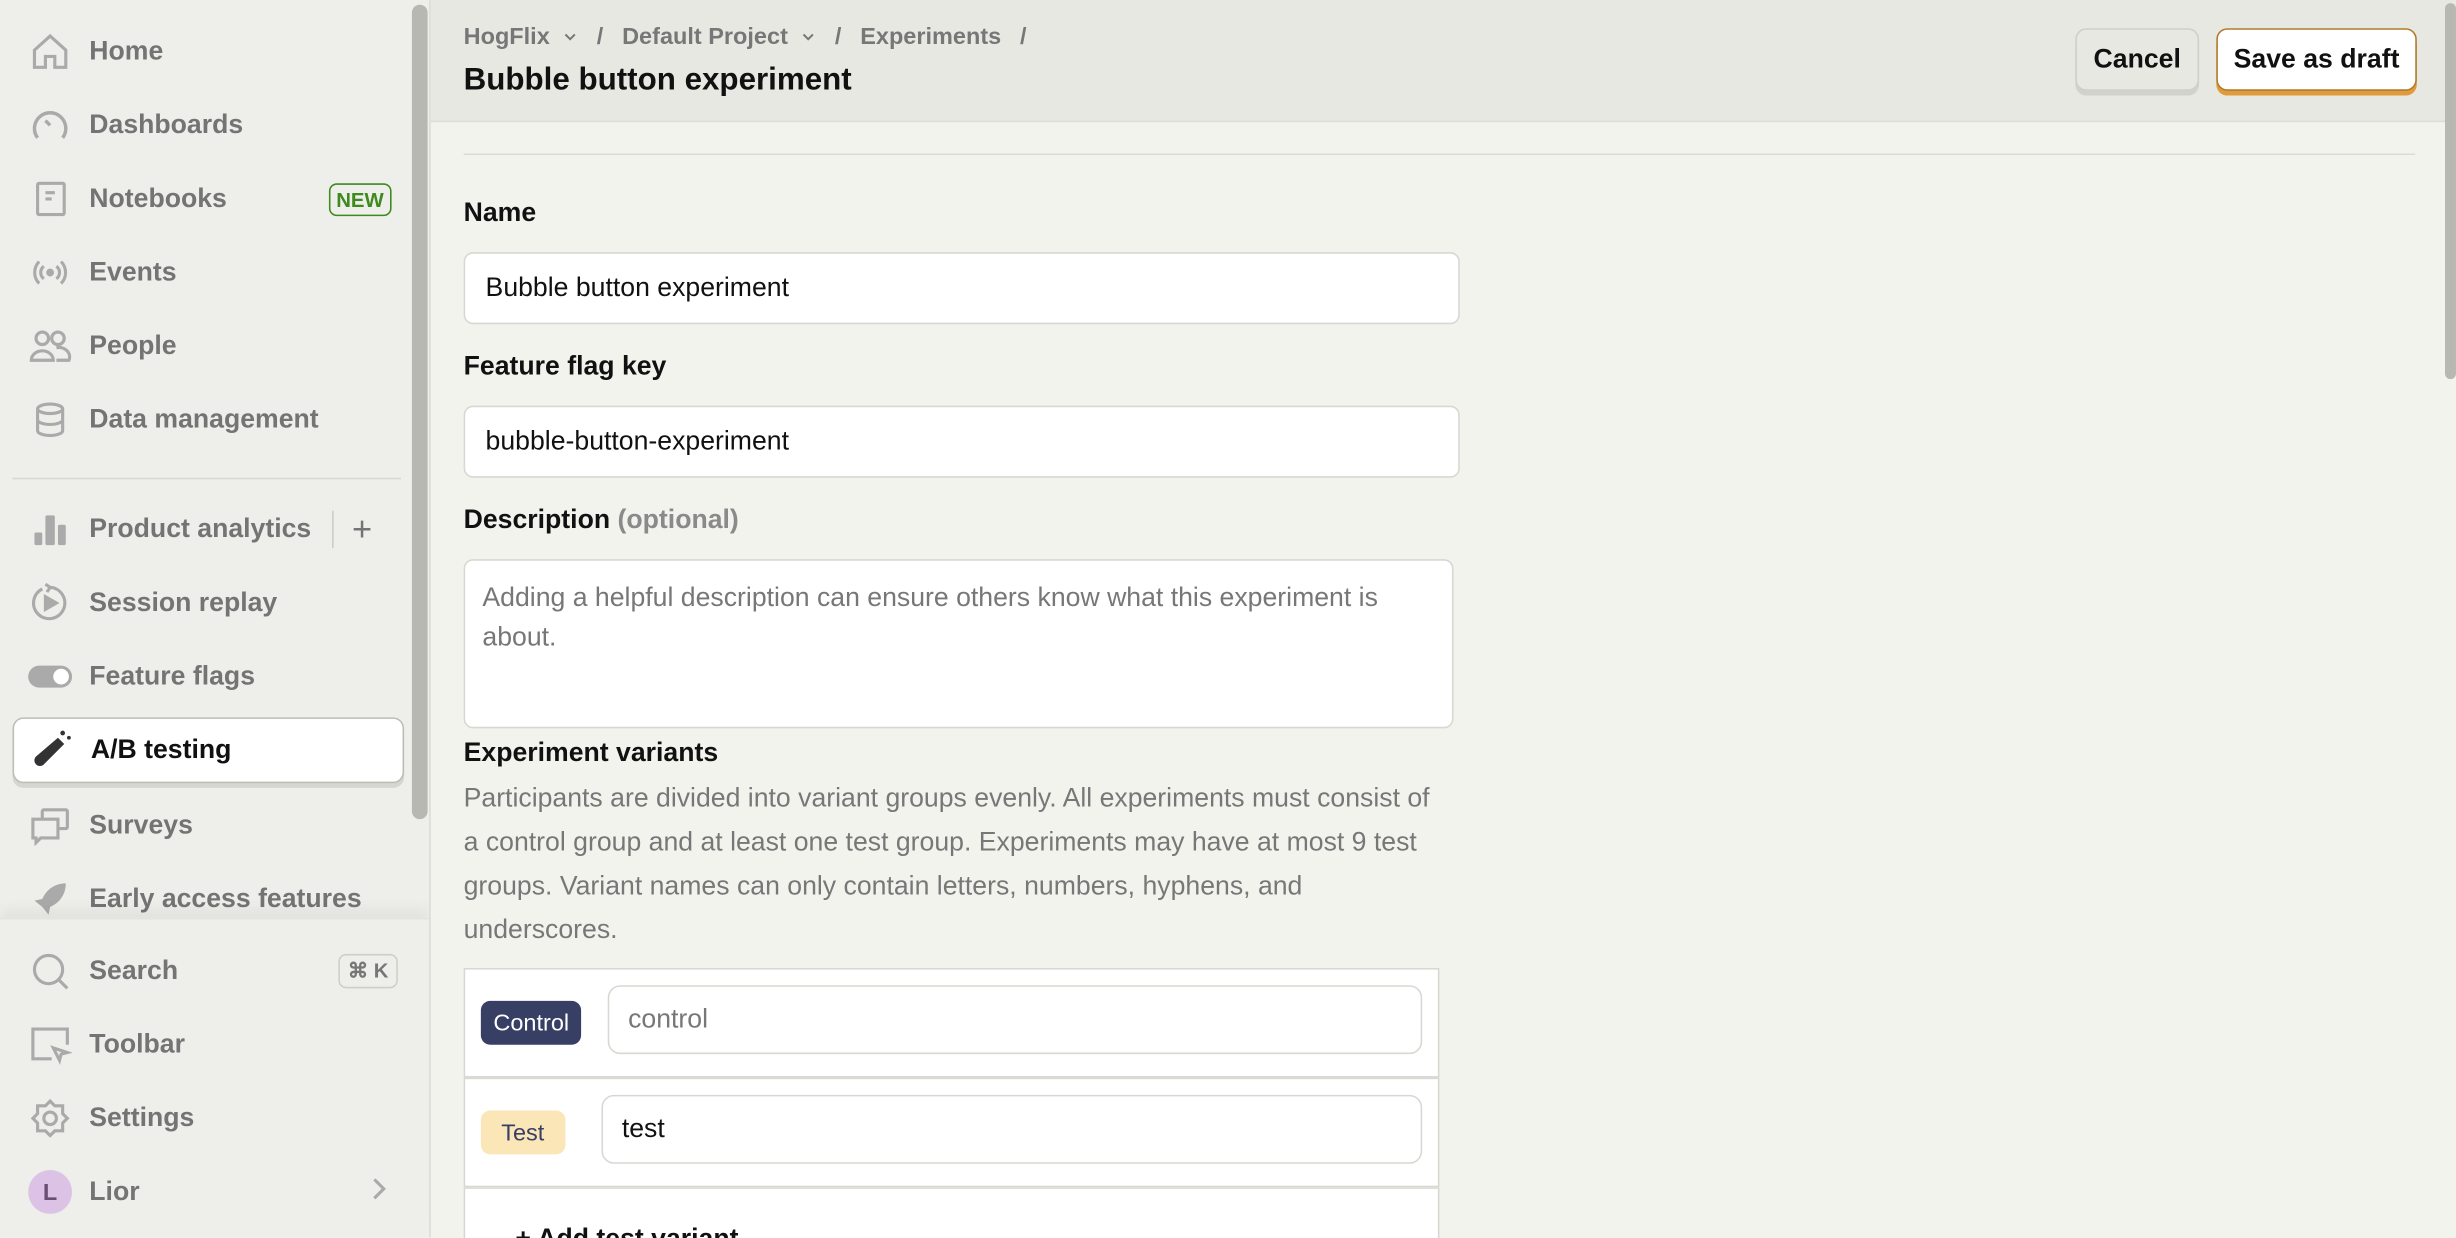 The height and width of the screenshot is (1238, 2456). I want to click on sidebar-item-home: Home, so click(207, 52).